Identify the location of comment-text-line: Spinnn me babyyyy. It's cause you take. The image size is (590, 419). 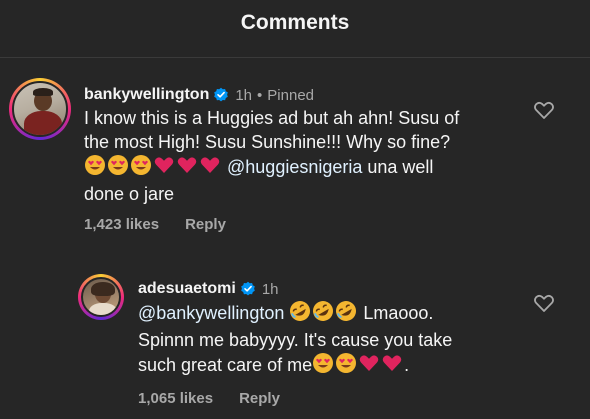
(295, 340).